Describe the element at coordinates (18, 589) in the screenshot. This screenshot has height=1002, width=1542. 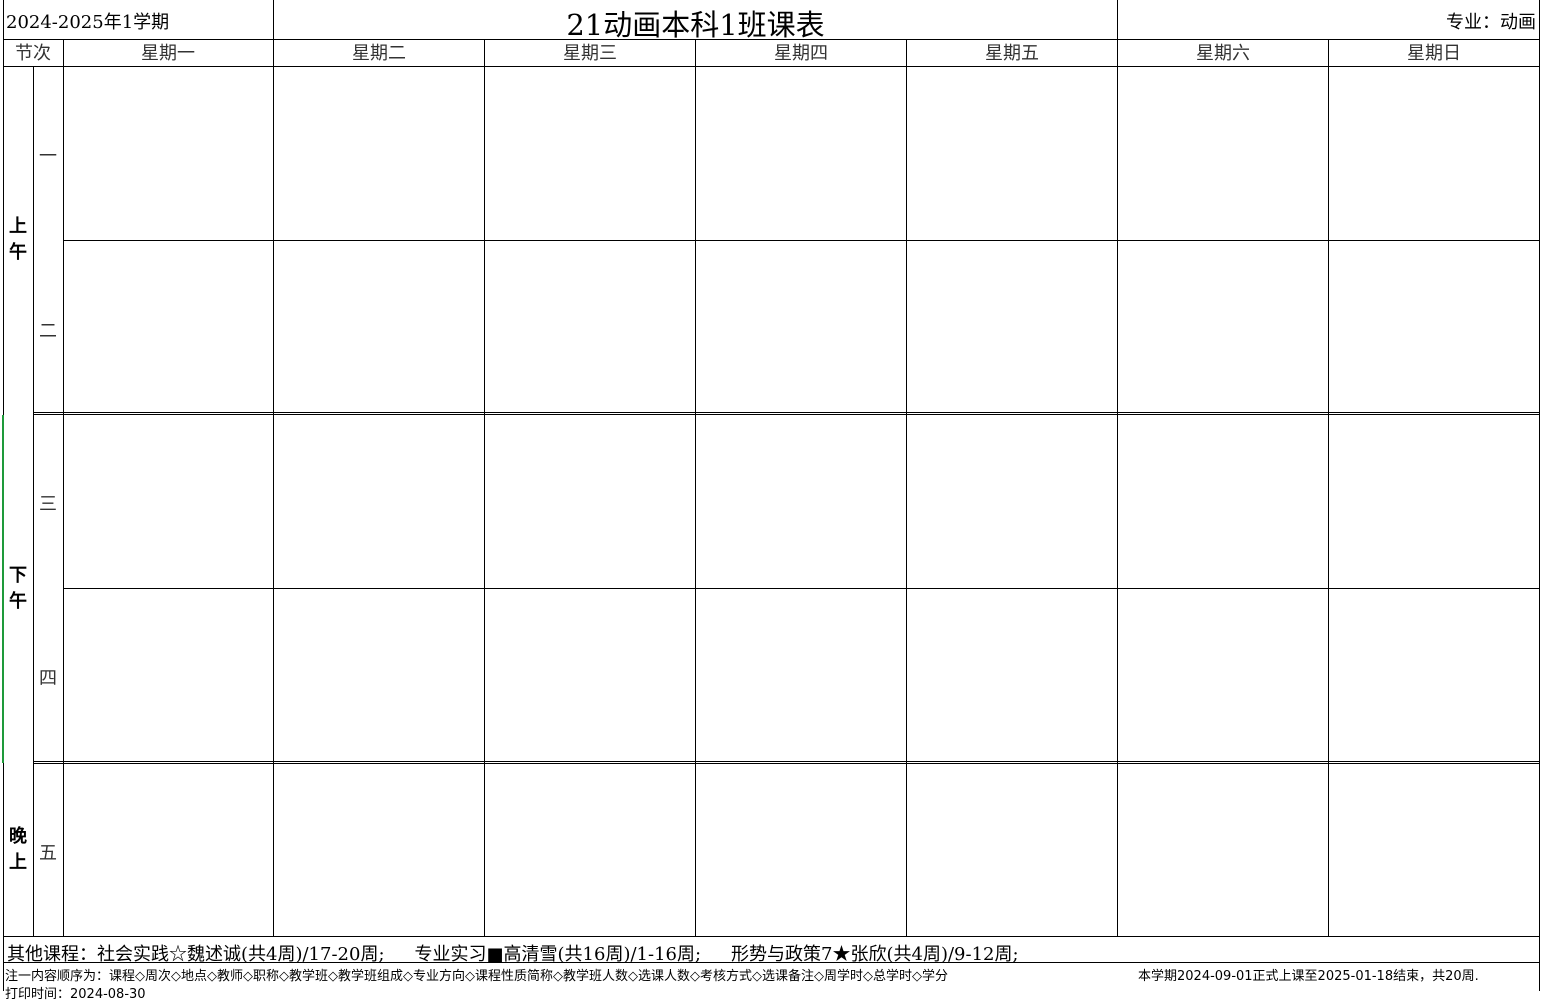
I see `session-afternoon: 下 午` at that location.